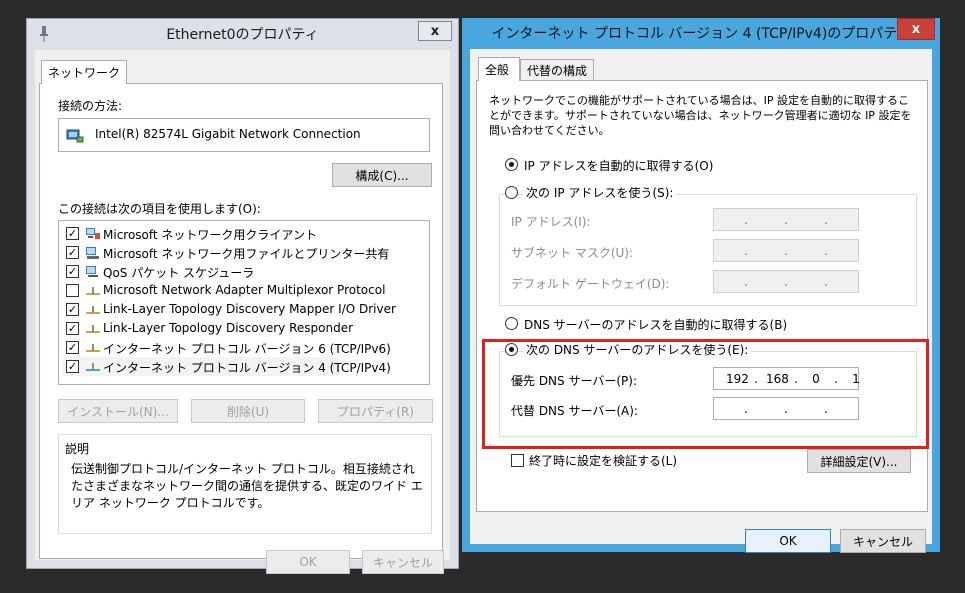 The width and height of the screenshot is (965, 593). I want to click on connect-using-label: 接続の方法:, so click(90, 106).